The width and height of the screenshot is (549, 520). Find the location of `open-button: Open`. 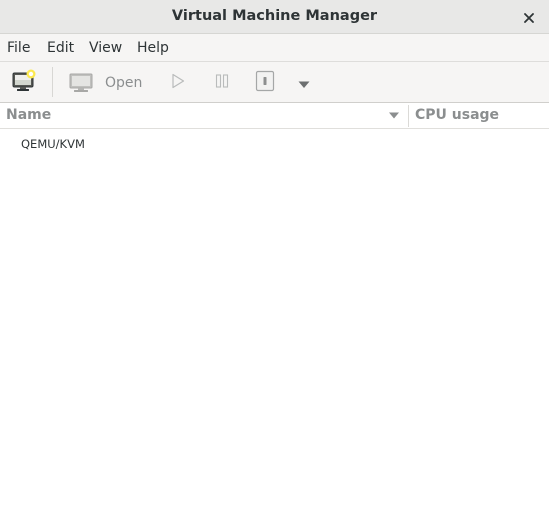

open-button: Open is located at coordinates (105, 83).